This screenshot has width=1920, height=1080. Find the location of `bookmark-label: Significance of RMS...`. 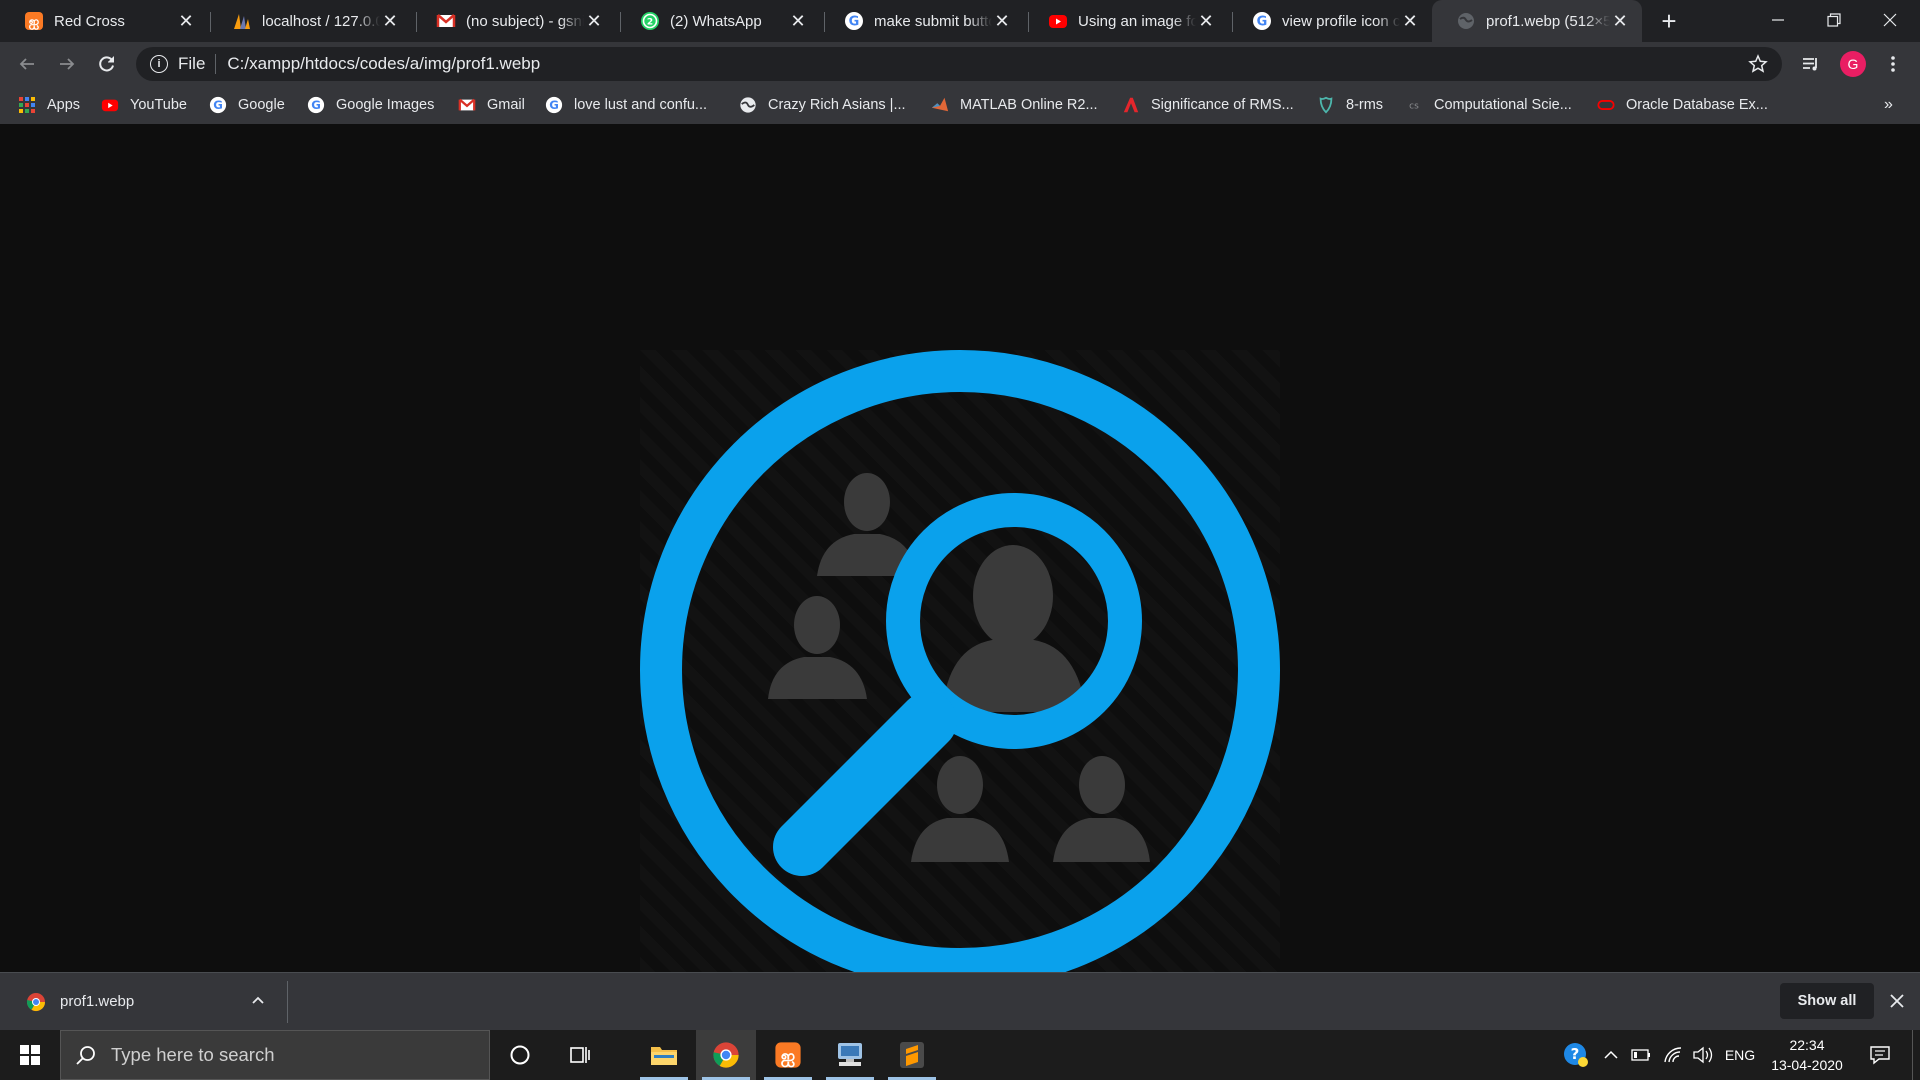

bookmark-label: Significance of RMS... is located at coordinates (1222, 105).